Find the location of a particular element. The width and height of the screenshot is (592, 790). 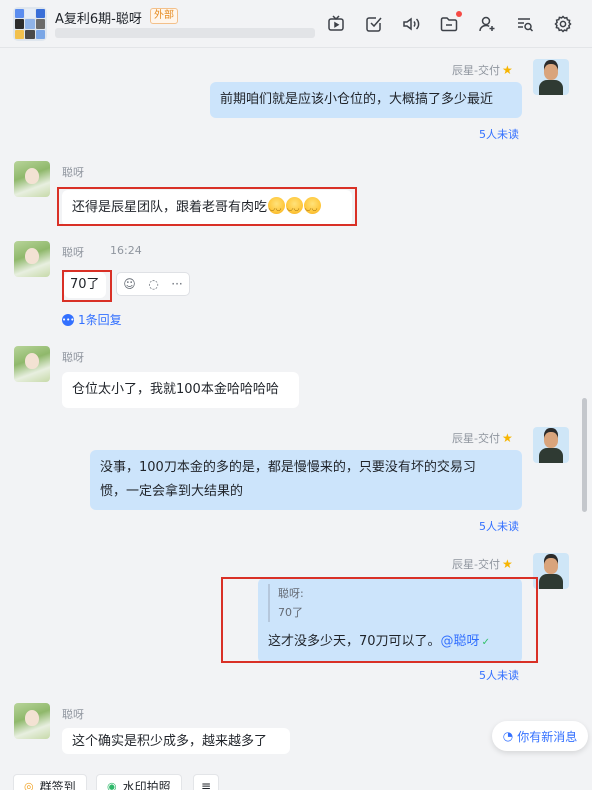

notification-dot is located at coordinates (459, 14).